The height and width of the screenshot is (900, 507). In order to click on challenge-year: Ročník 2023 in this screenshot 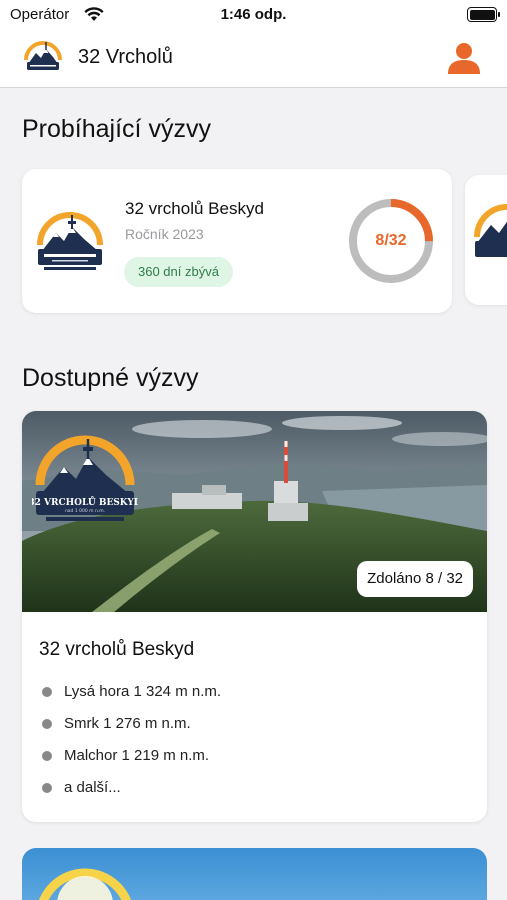, I will do `click(164, 234)`.